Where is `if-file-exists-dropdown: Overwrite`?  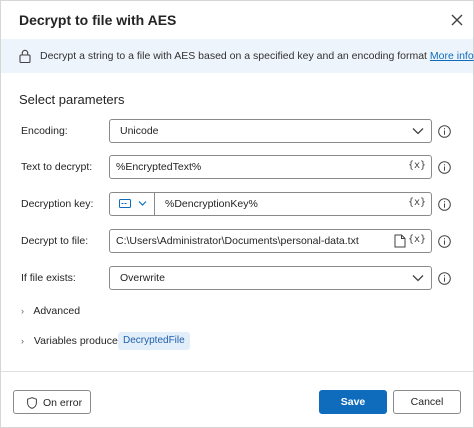
if-file-exists-dropdown: Overwrite is located at coordinates (270, 278).